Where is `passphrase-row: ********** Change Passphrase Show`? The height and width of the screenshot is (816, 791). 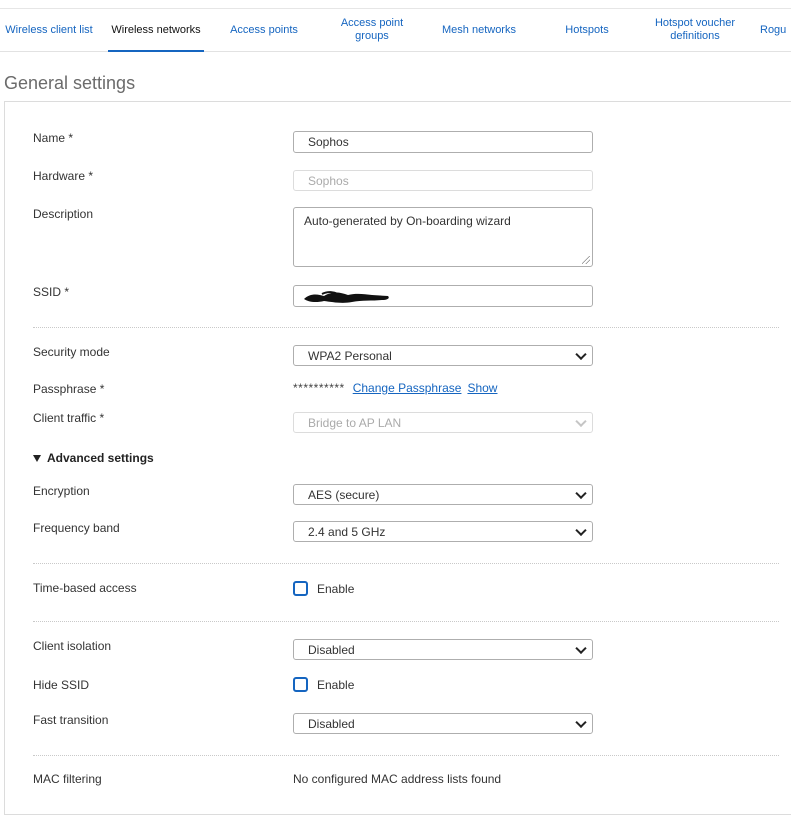 passphrase-row: ********** Change Passphrase Show is located at coordinates (395, 388).